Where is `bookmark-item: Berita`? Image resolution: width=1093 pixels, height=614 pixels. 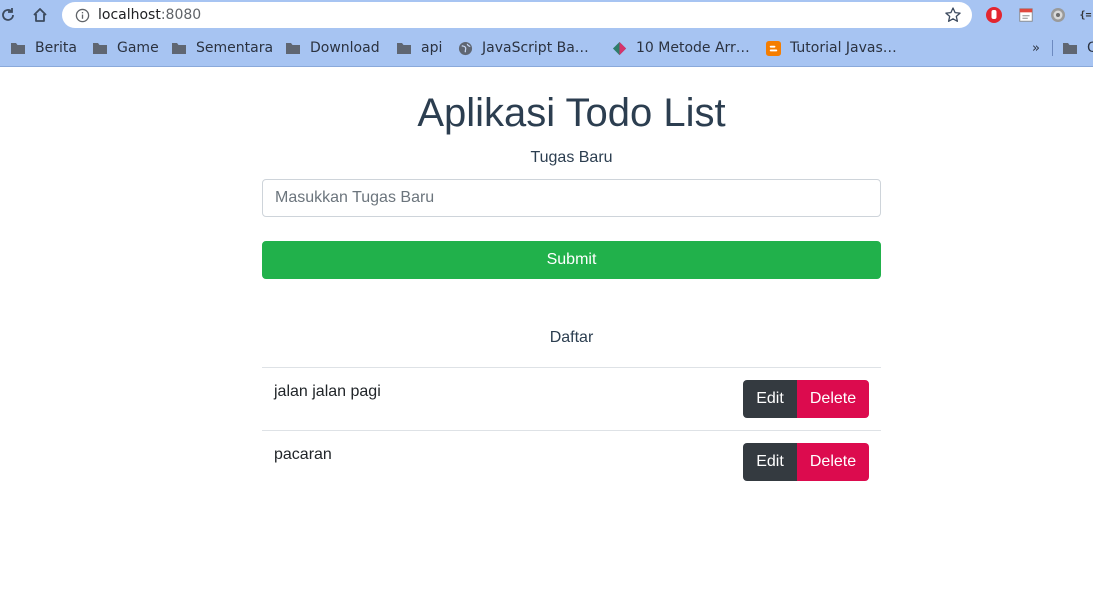 bookmark-item: Berita is located at coordinates (43, 48).